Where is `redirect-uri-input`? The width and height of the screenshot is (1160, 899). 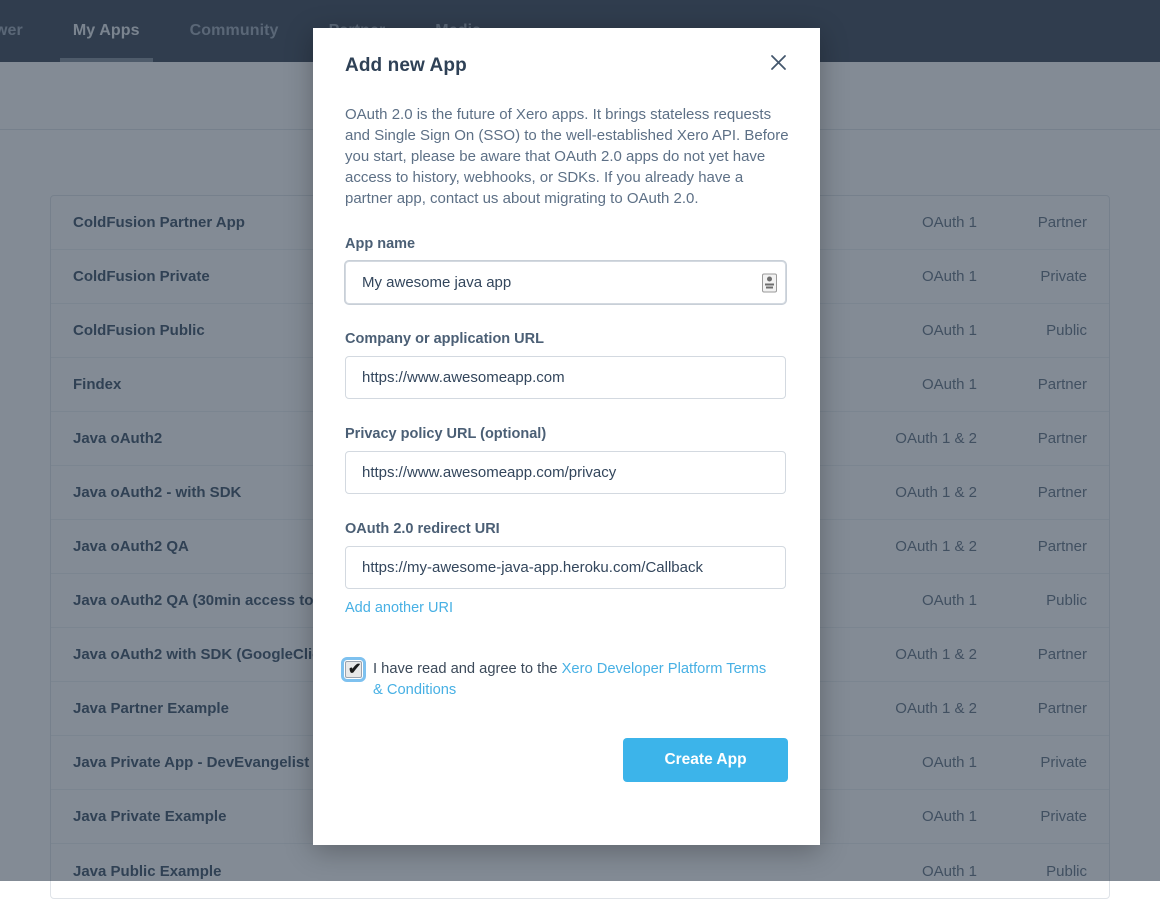 redirect-uri-input is located at coordinates (565, 567).